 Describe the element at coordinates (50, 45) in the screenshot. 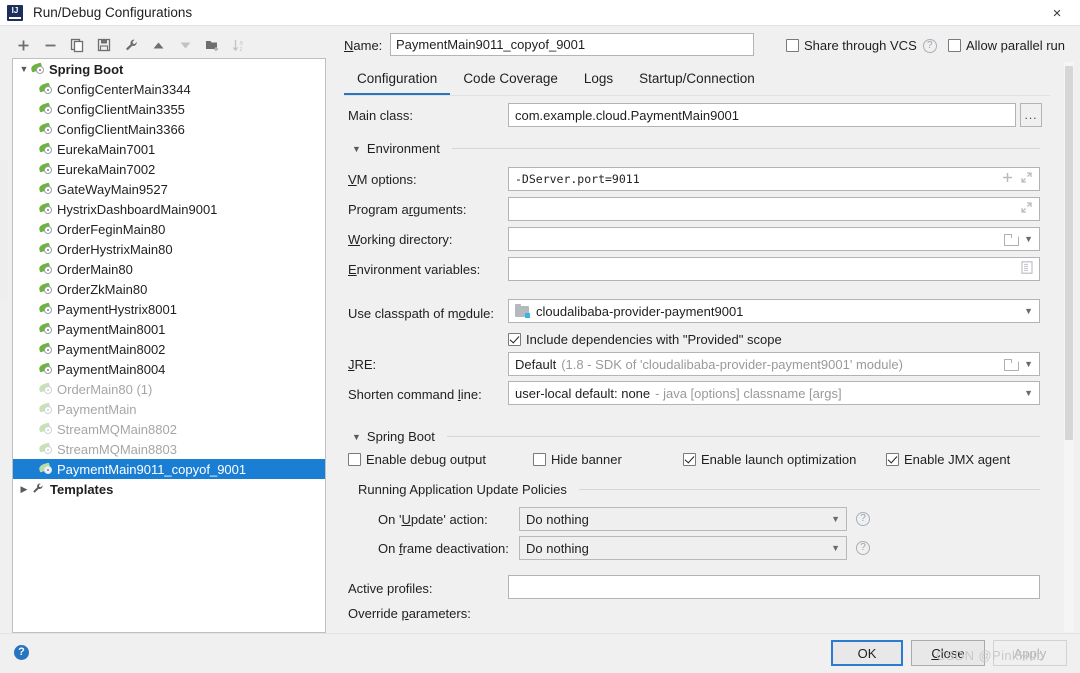

I see `remove-configuration-button` at that location.